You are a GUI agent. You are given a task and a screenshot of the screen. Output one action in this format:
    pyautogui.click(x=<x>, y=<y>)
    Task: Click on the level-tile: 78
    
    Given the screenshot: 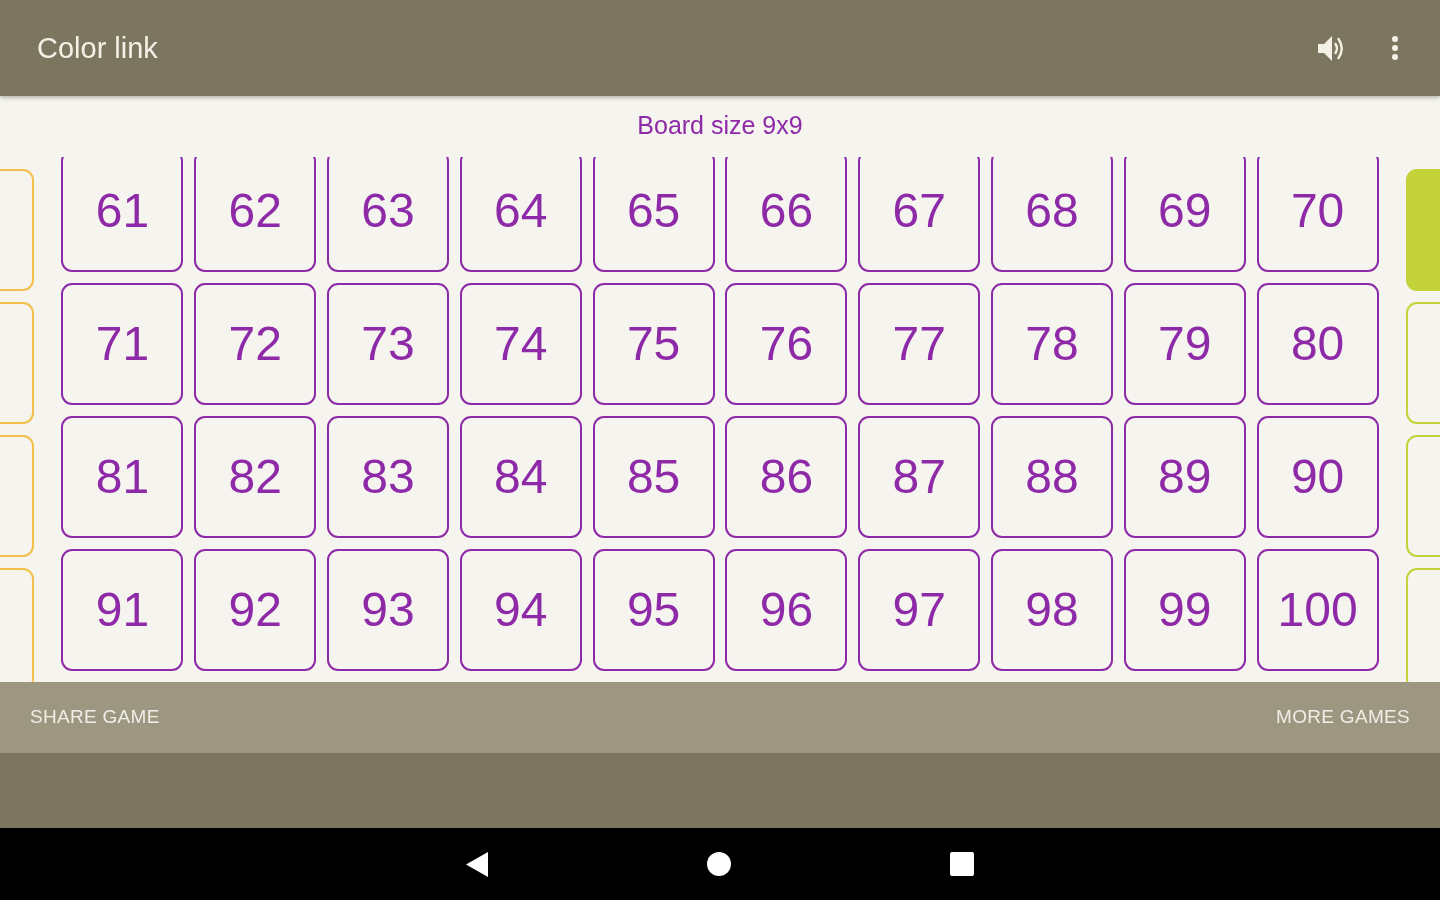 What is the action you would take?
    pyautogui.click(x=1052, y=344)
    